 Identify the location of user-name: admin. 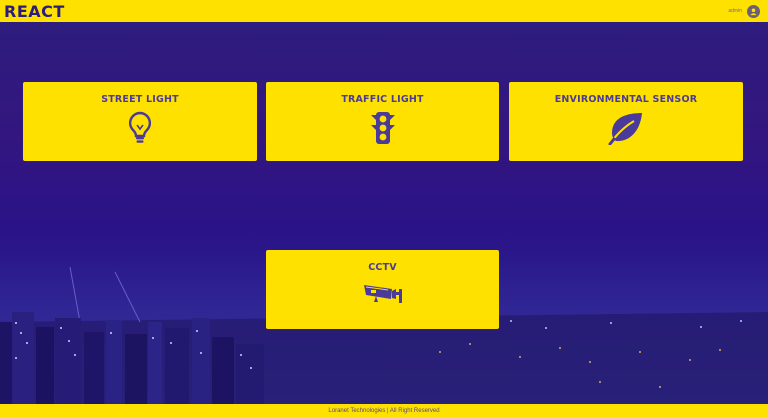
(735, 11).